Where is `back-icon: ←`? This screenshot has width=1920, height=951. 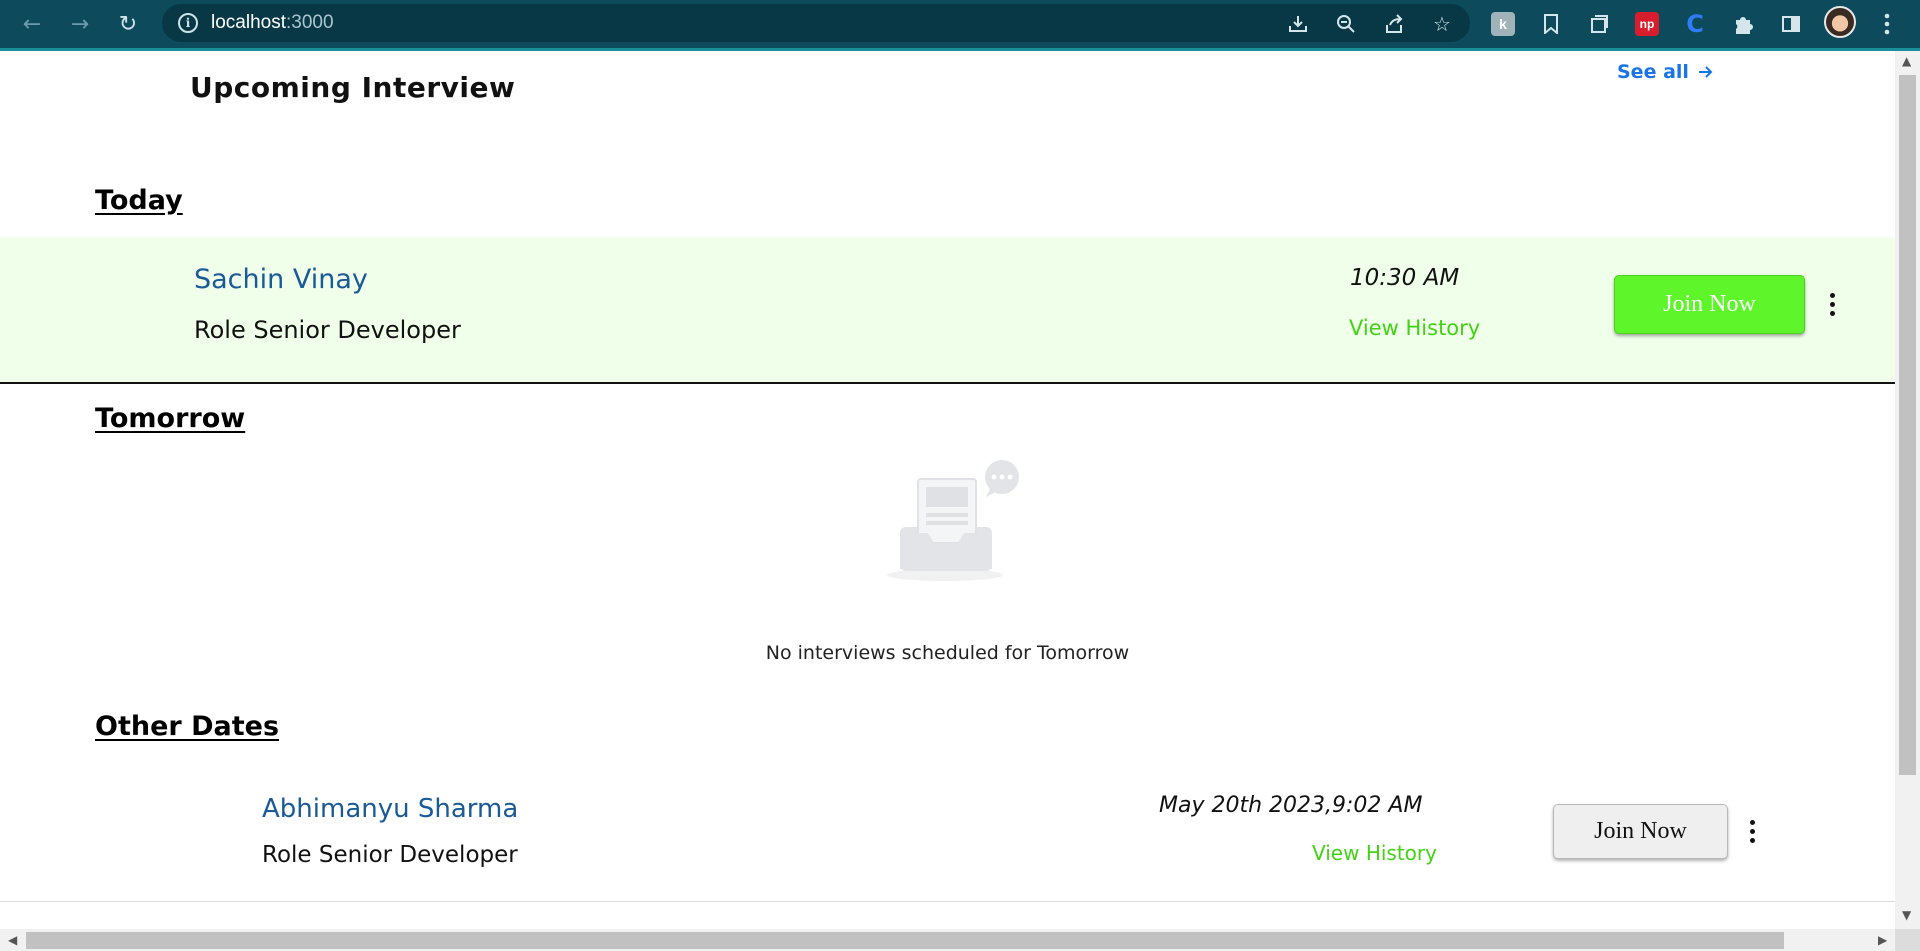
back-icon: ← is located at coordinates (32, 24).